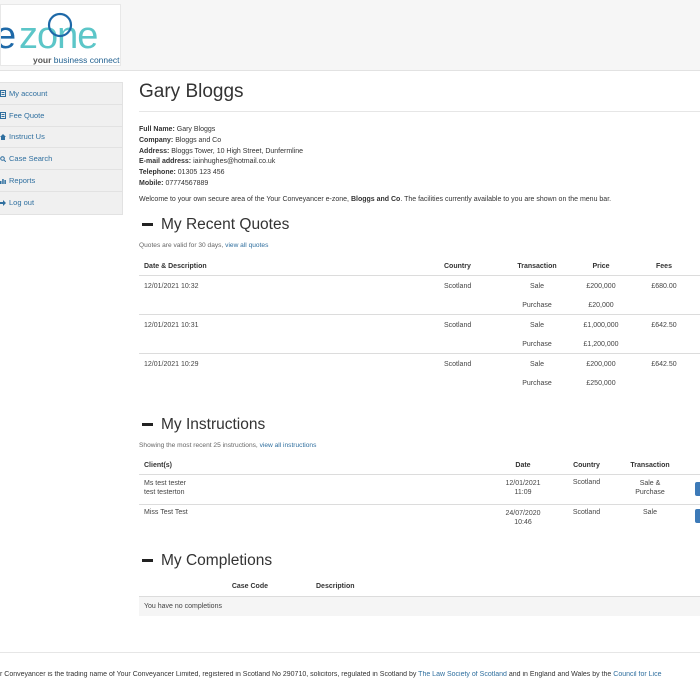 This screenshot has height=700, width=700. Describe the element at coordinates (419, 344) in the screenshot. I see `table-row: Purchase £1,200,000` at that location.